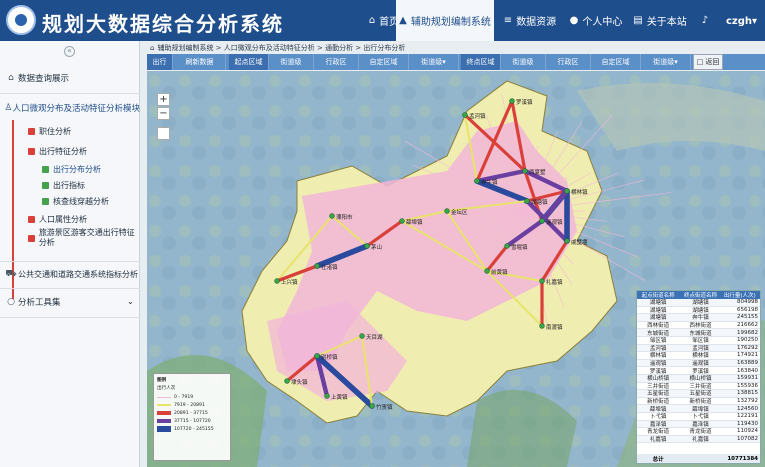 The height and width of the screenshot is (467, 765). Describe the element at coordinates (638, 20) in the screenshot. I see `info-icon: ▤` at that location.